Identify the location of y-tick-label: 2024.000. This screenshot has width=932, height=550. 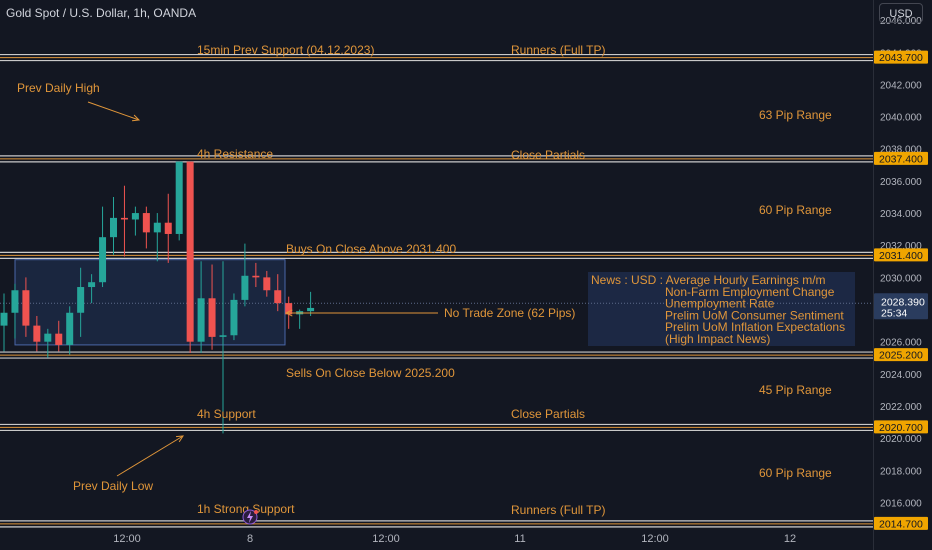
(901, 375).